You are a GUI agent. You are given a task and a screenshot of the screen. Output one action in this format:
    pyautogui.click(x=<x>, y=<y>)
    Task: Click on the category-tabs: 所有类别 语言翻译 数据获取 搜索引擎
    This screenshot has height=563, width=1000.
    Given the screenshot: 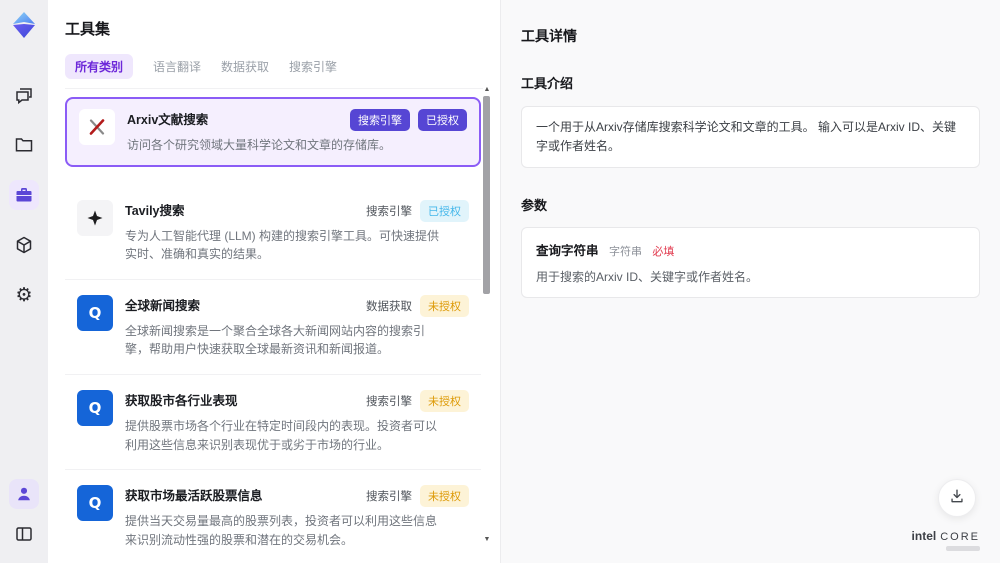 What is the action you would take?
    pyautogui.click(x=274, y=71)
    